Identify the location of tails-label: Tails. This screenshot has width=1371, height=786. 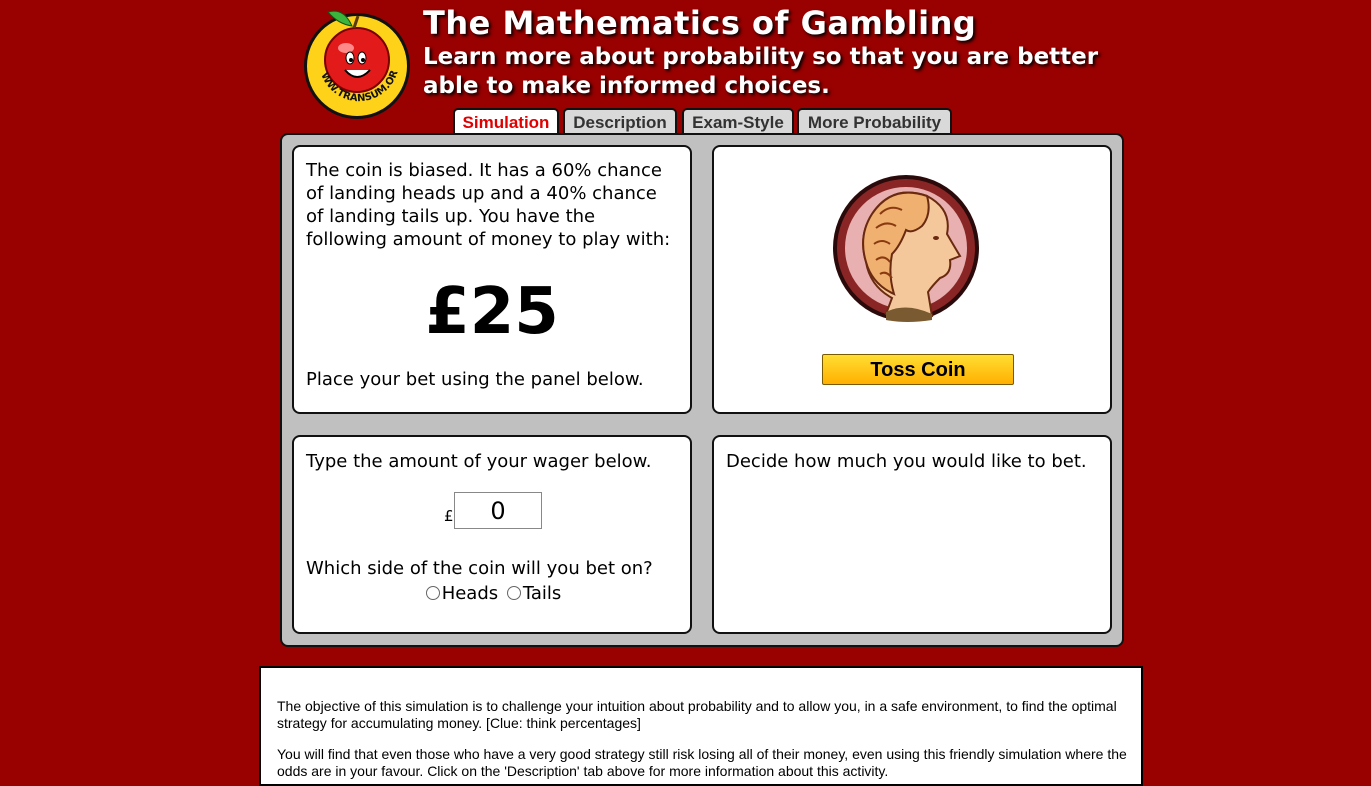
(542, 593).